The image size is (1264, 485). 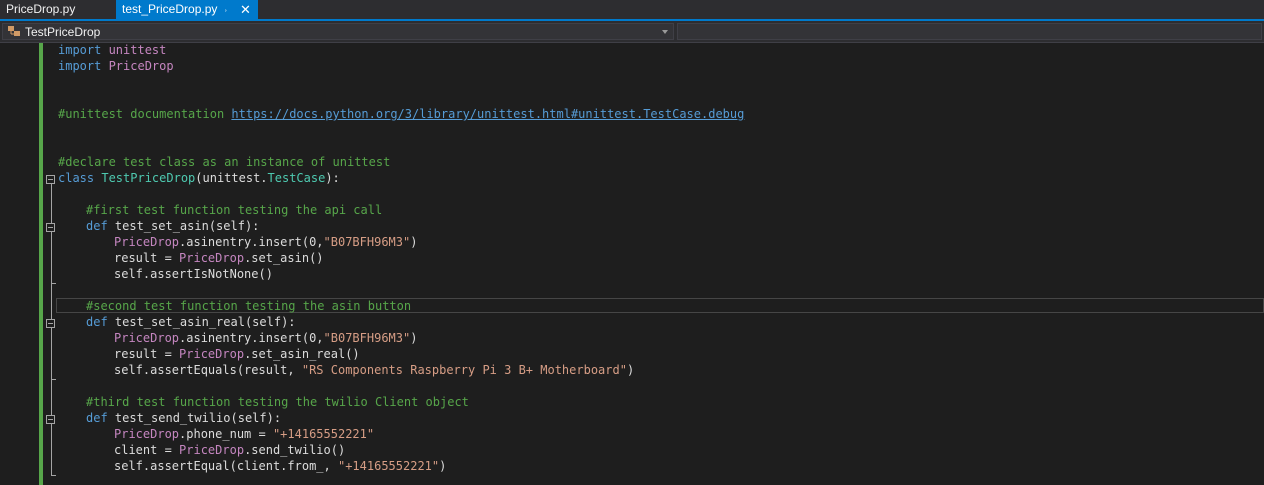 I want to click on code-line: import unittest, so click(x=112, y=50).